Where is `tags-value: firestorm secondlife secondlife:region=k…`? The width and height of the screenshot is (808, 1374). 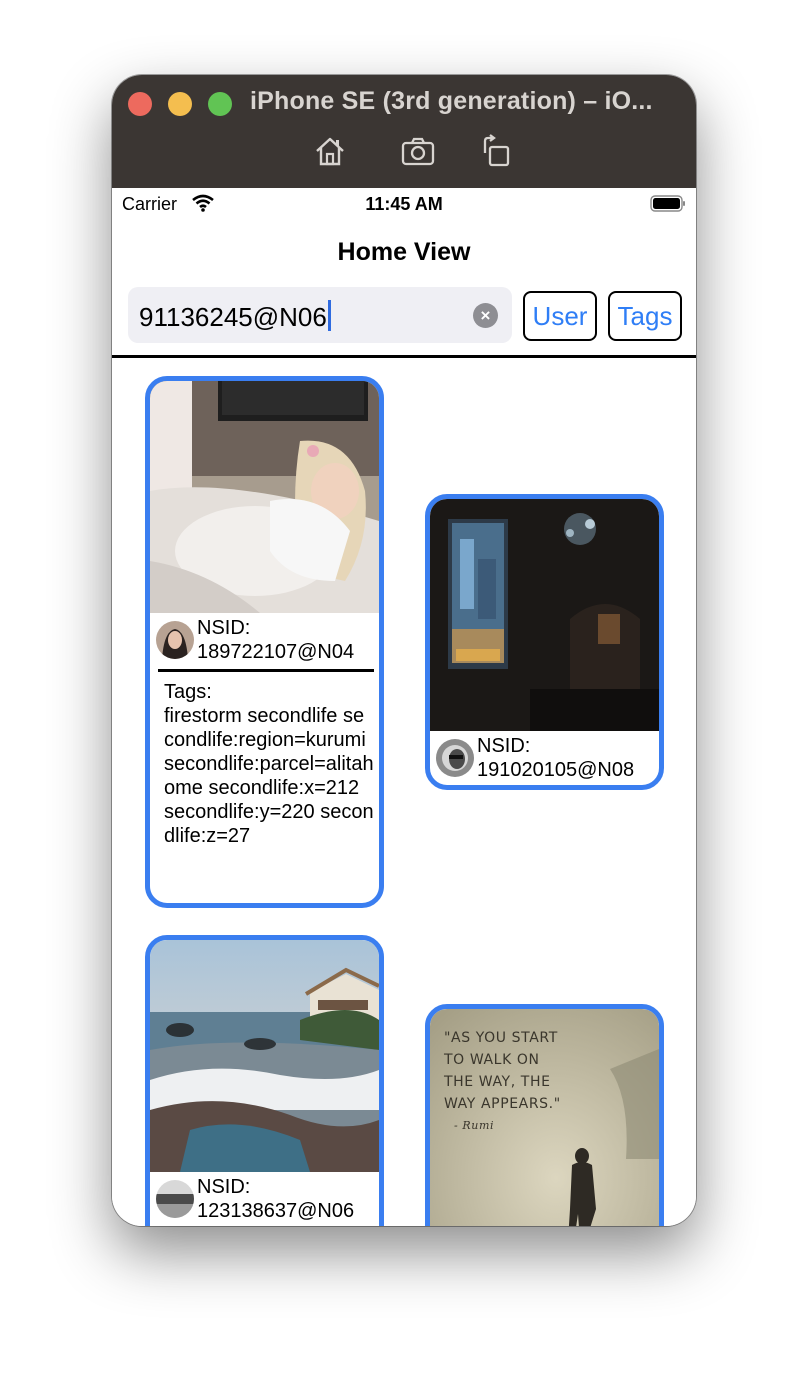
tags-value: firestorm secondlife secondlife:region=k… is located at coordinates (269, 776).